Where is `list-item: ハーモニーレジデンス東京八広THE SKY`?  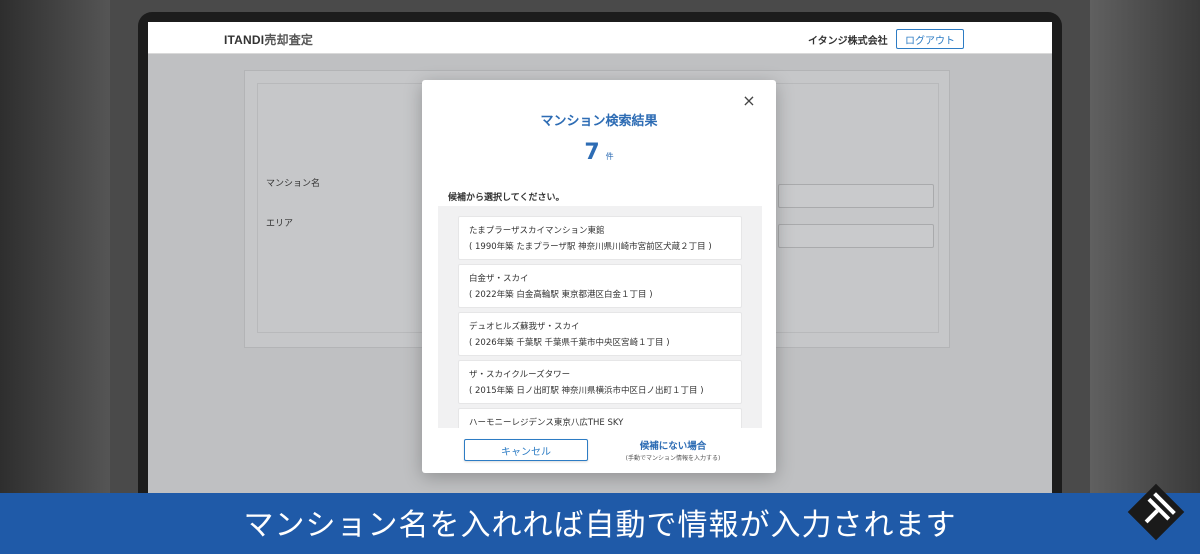 list-item: ハーモニーレジデンス東京八広THE SKY is located at coordinates (600, 418).